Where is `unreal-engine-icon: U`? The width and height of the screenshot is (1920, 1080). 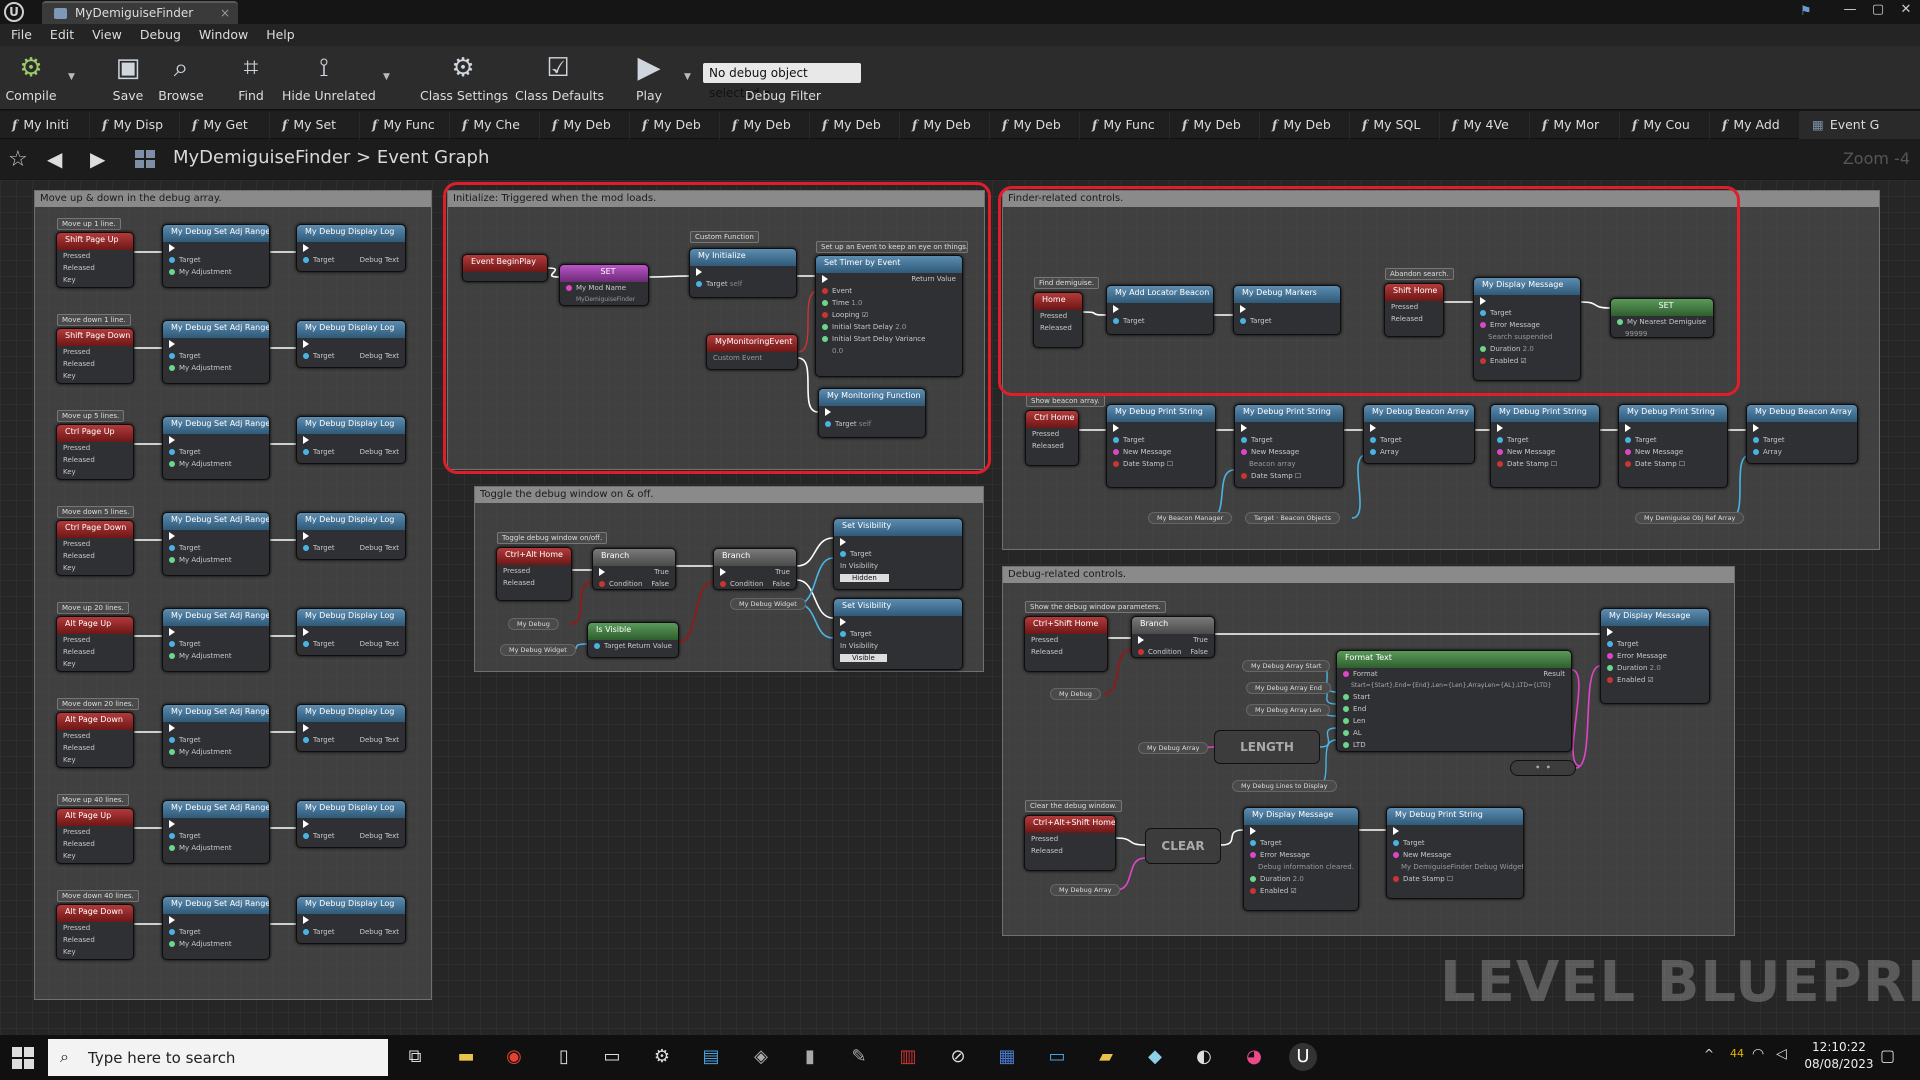 unreal-engine-icon: U is located at coordinates (1303, 1057).